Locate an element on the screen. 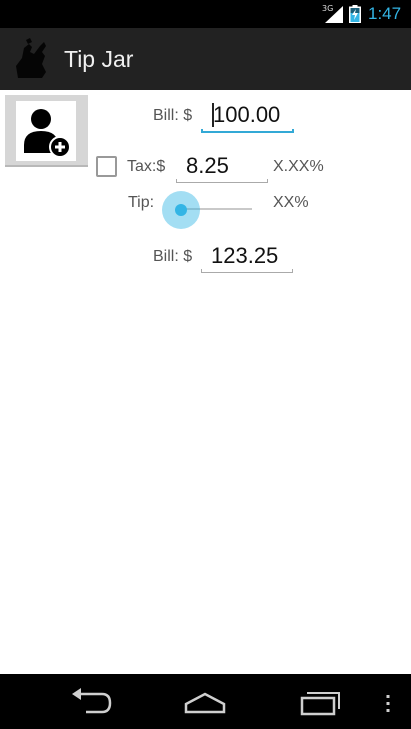 This screenshot has width=411, height=729. bill-input: 100.00 is located at coordinates (247, 117).